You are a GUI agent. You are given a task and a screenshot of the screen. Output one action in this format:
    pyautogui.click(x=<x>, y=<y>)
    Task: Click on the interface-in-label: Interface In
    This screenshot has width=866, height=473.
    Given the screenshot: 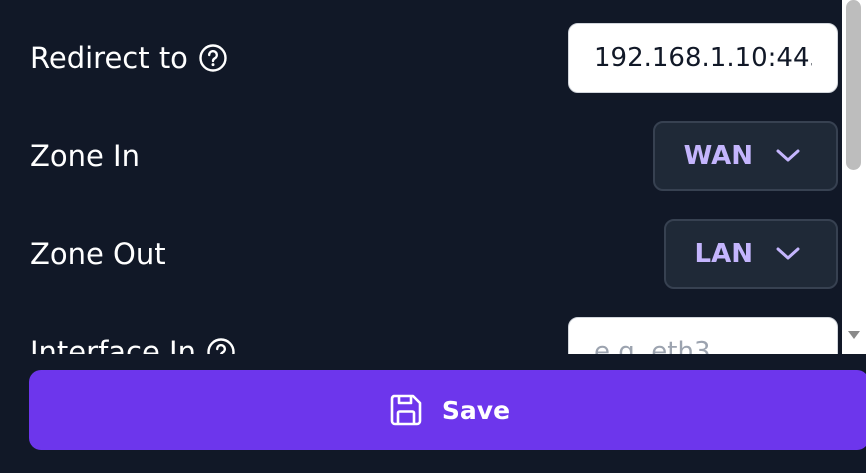 What is the action you would take?
    pyautogui.click(x=113, y=344)
    